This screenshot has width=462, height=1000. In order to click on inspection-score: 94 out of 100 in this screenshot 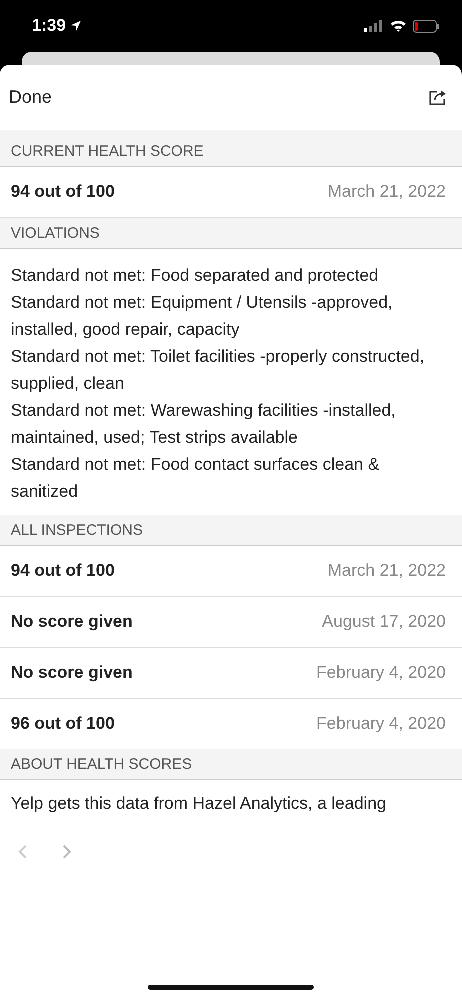, I will do `click(63, 571)`.